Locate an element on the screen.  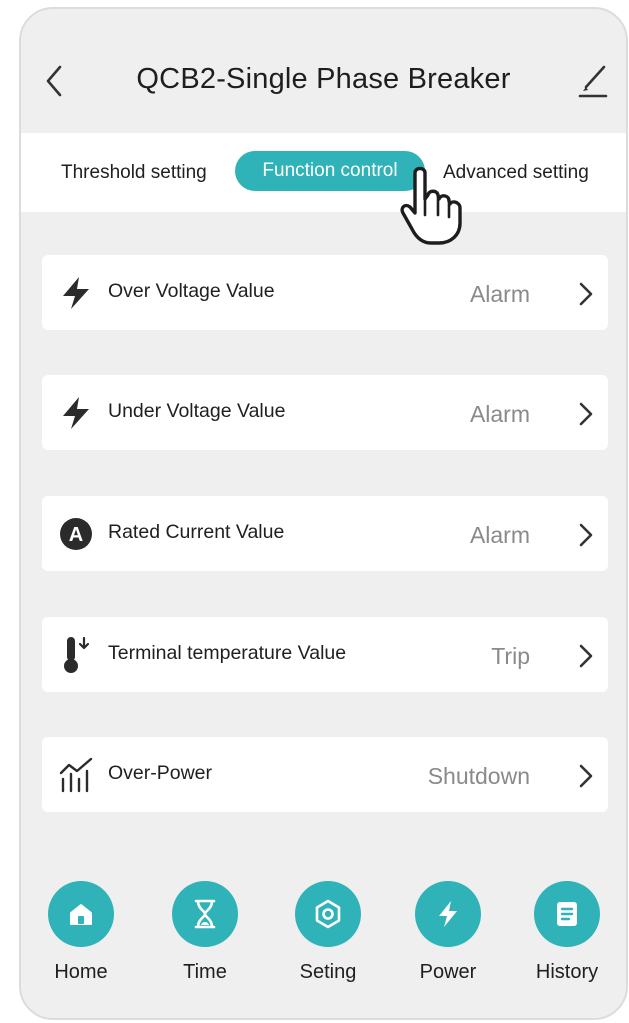
edit-pencil-icon is located at coordinates (593, 81).